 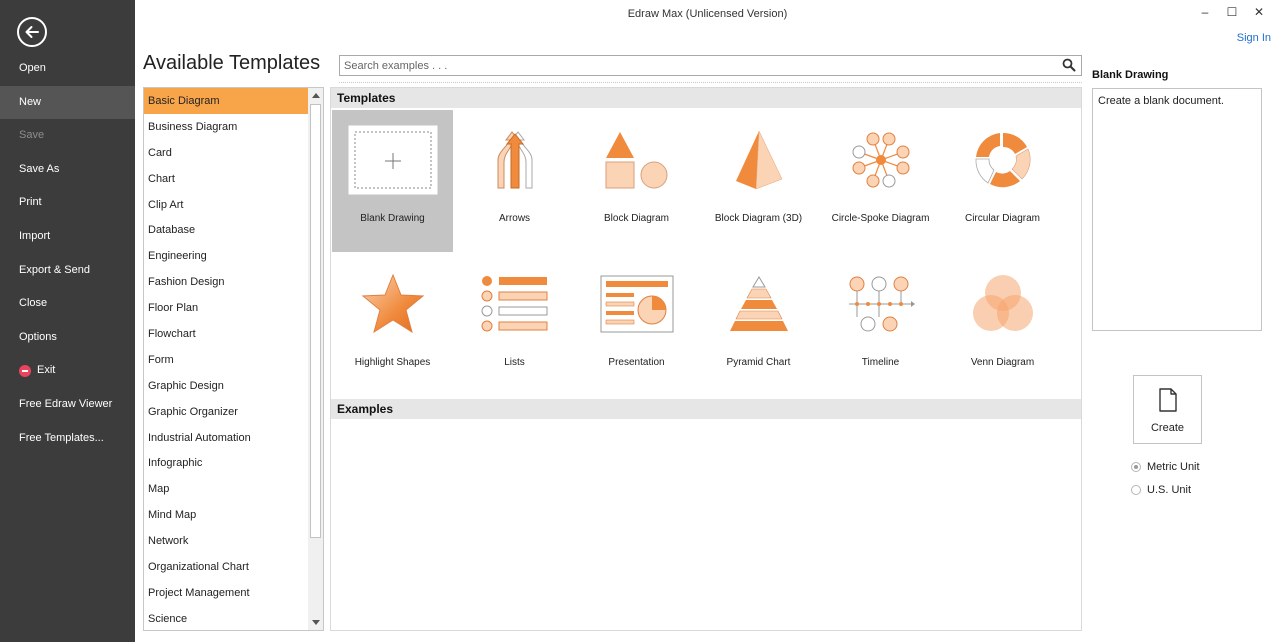 What do you see at coordinates (67, 170) in the screenshot?
I see `menu-save-as: Save As` at bounding box center [67, 170].